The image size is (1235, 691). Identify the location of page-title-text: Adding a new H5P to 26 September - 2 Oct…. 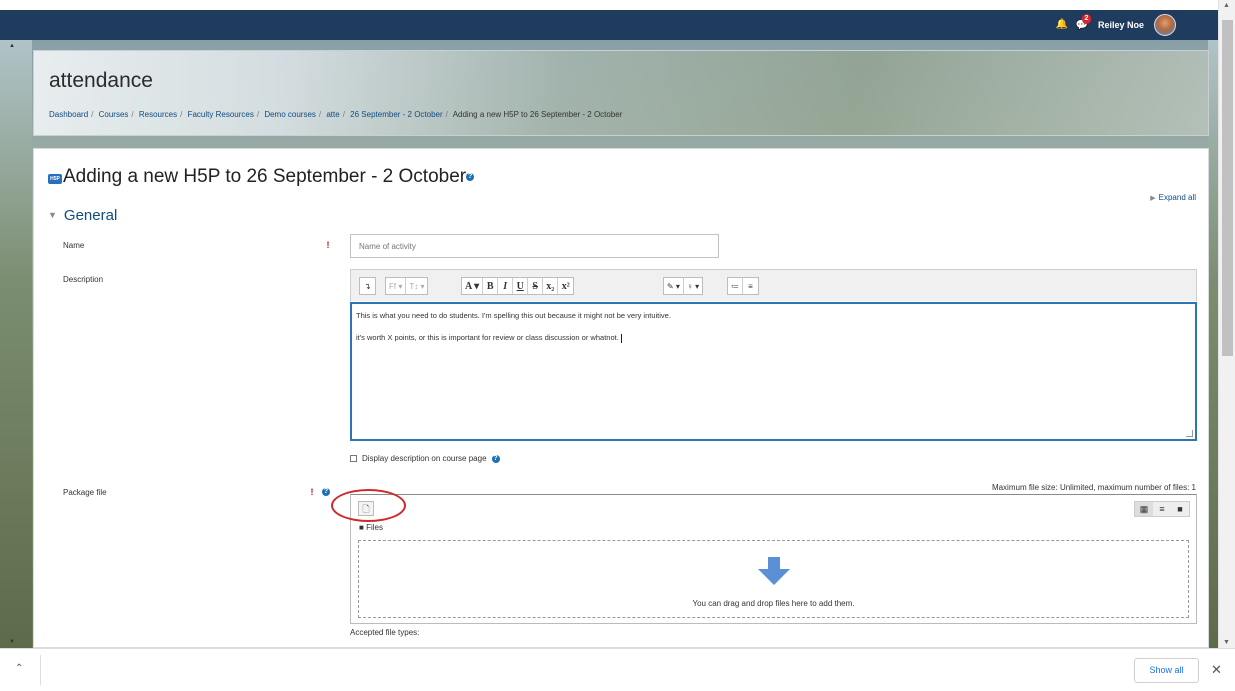
(265, 176).